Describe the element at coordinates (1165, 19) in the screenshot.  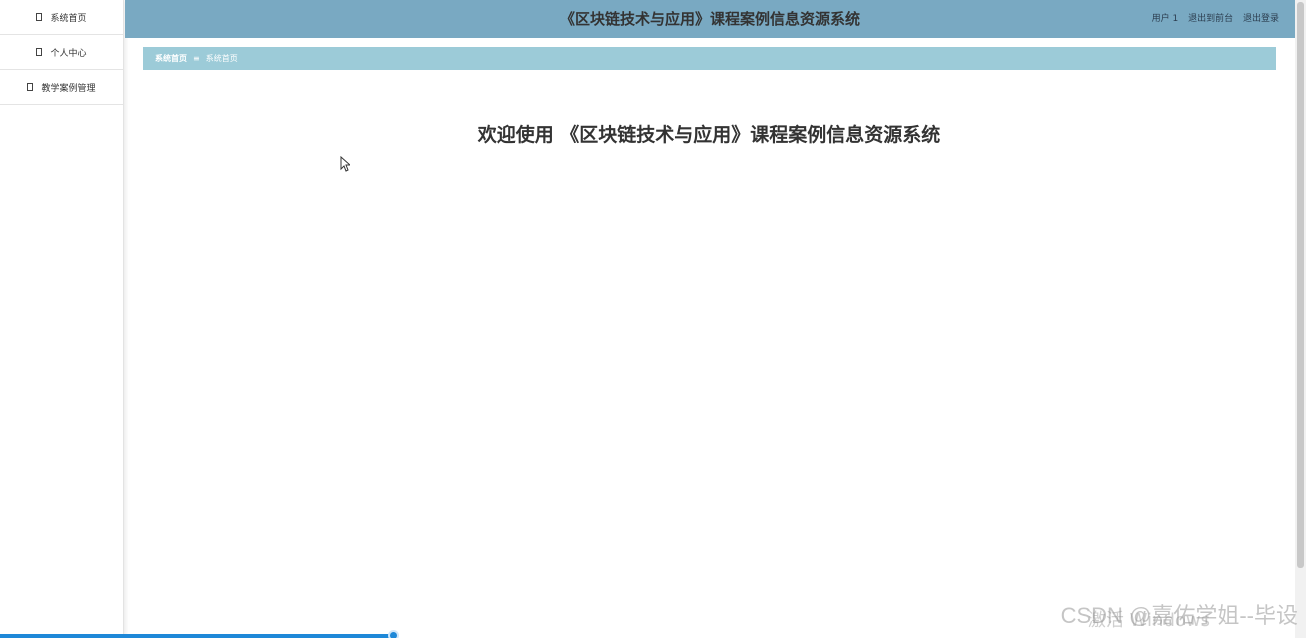
I see `user-label: 用户 1` at that location.